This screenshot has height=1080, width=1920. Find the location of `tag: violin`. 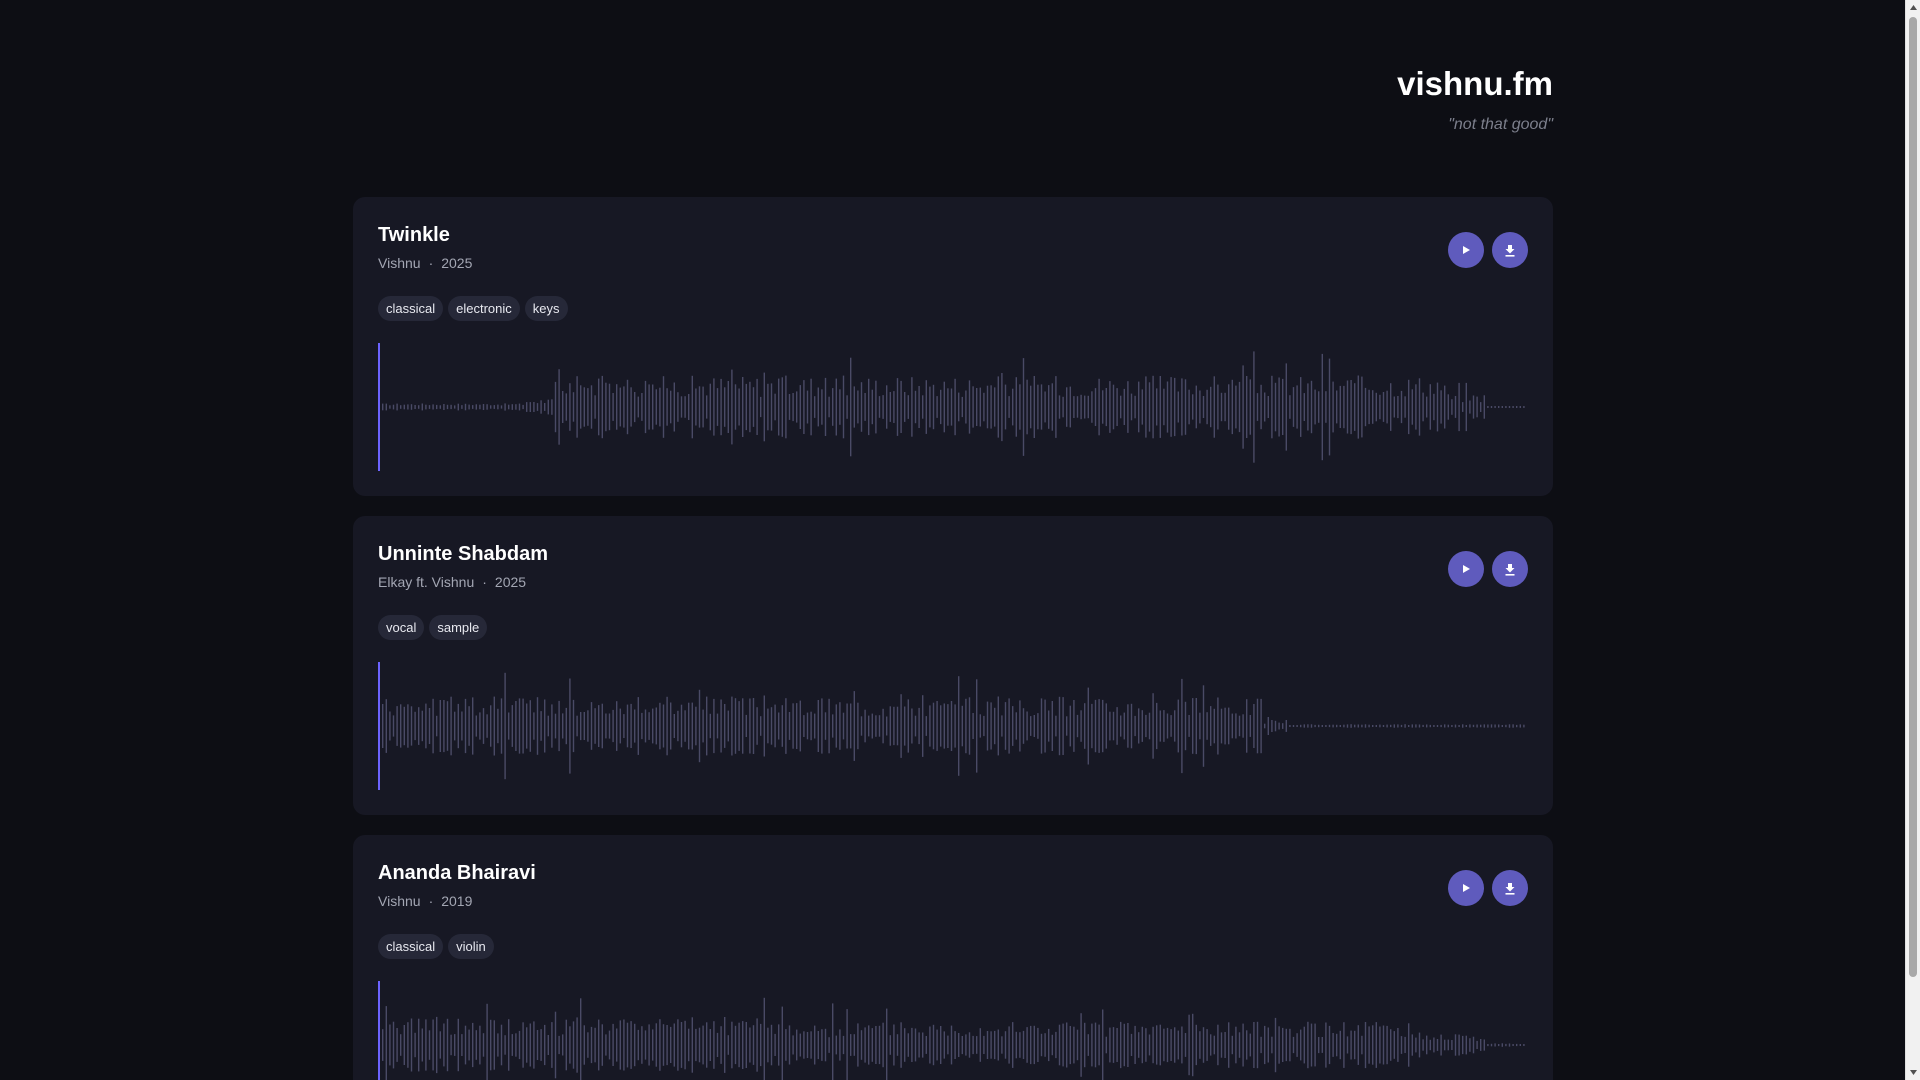

tag: violin is located at coordinates (471, 946).